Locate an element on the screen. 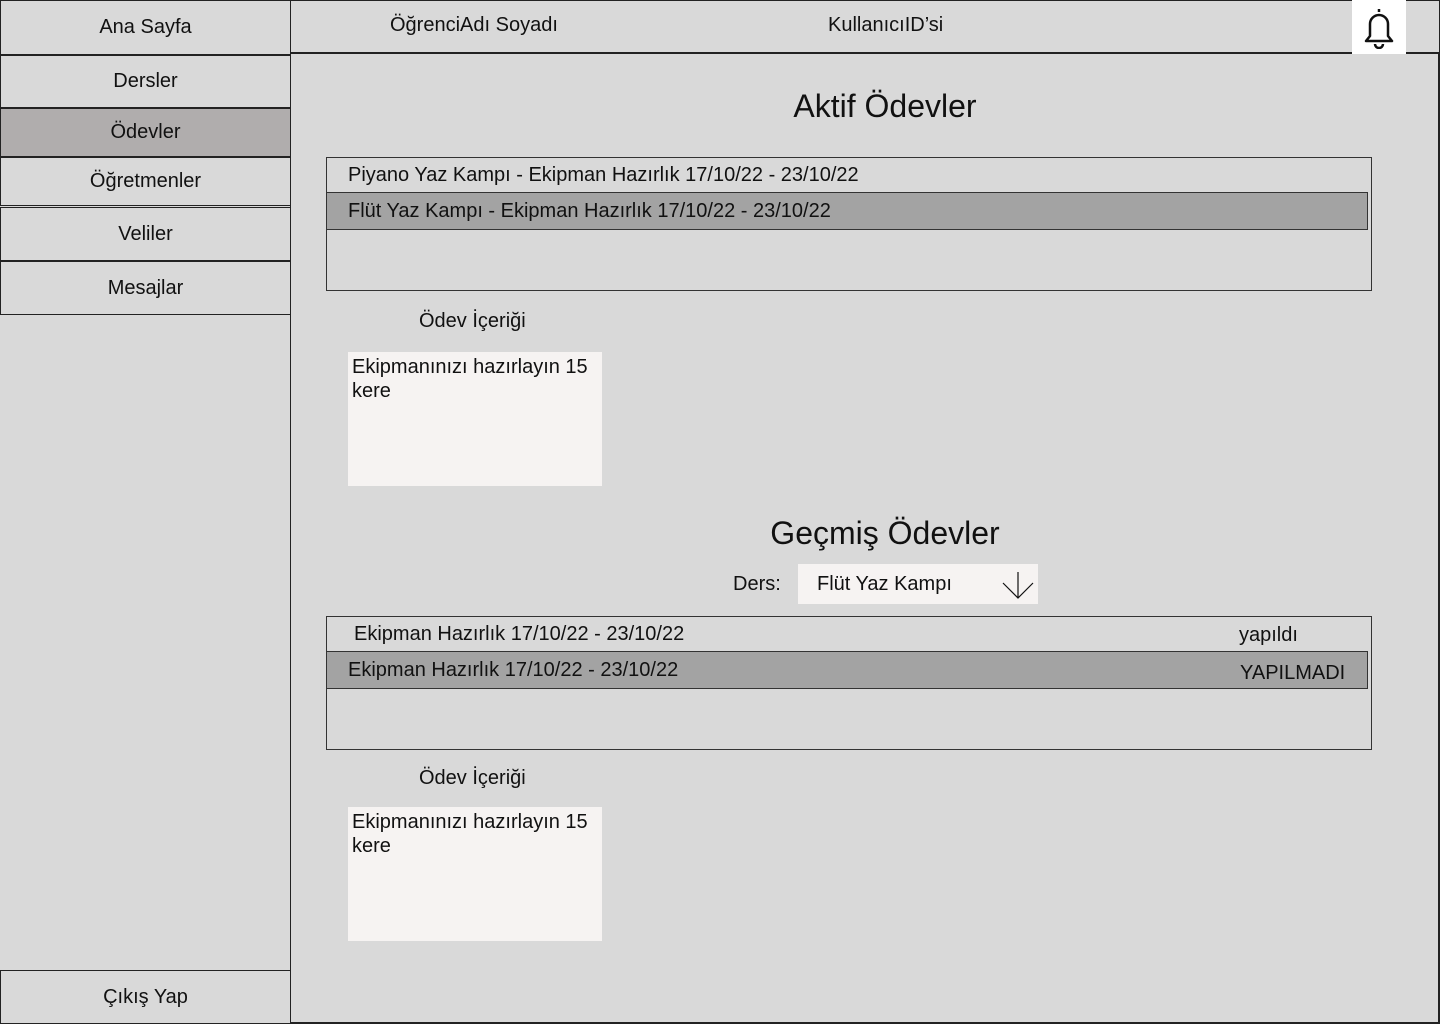 The width and height of the screenshot is (1440, 1024). logout-label: Çıkış Yap is located at coordinates (145, 996).